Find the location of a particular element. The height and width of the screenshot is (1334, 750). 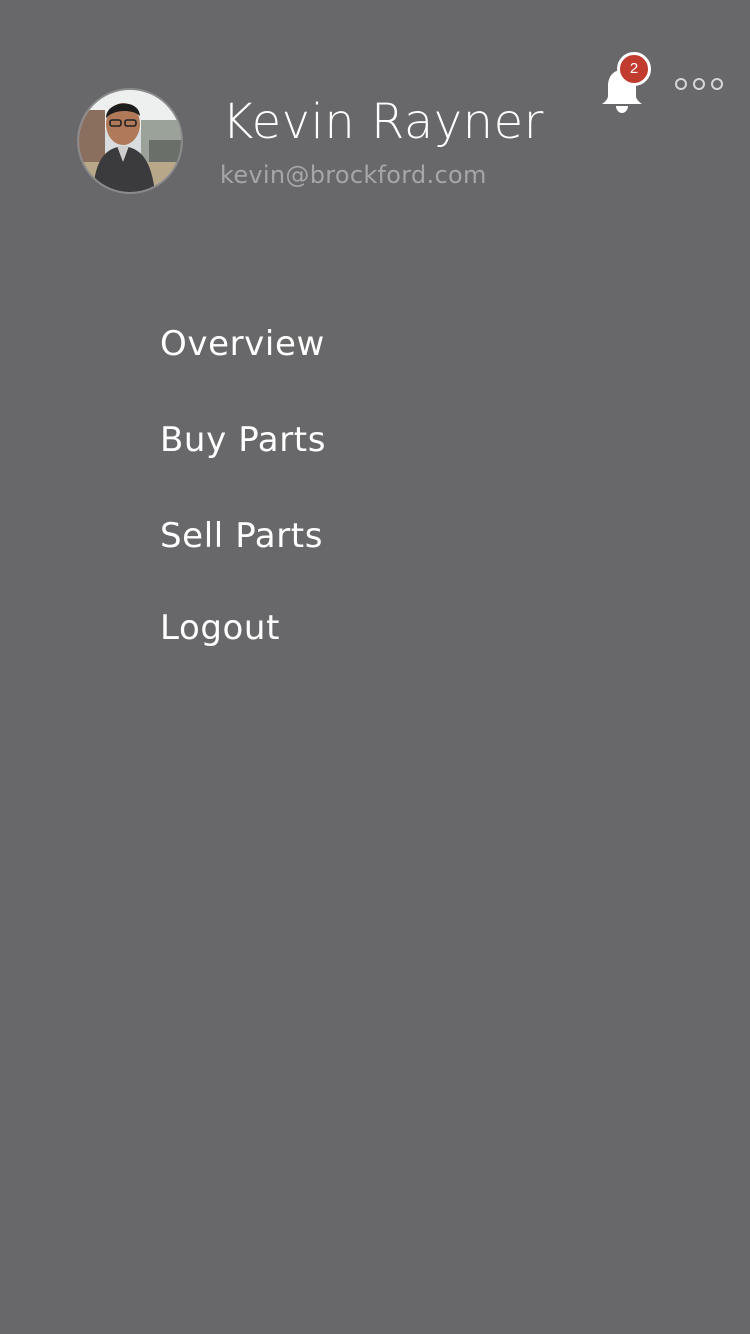

more-horizontal-icon is located at coordinates (699, 84).